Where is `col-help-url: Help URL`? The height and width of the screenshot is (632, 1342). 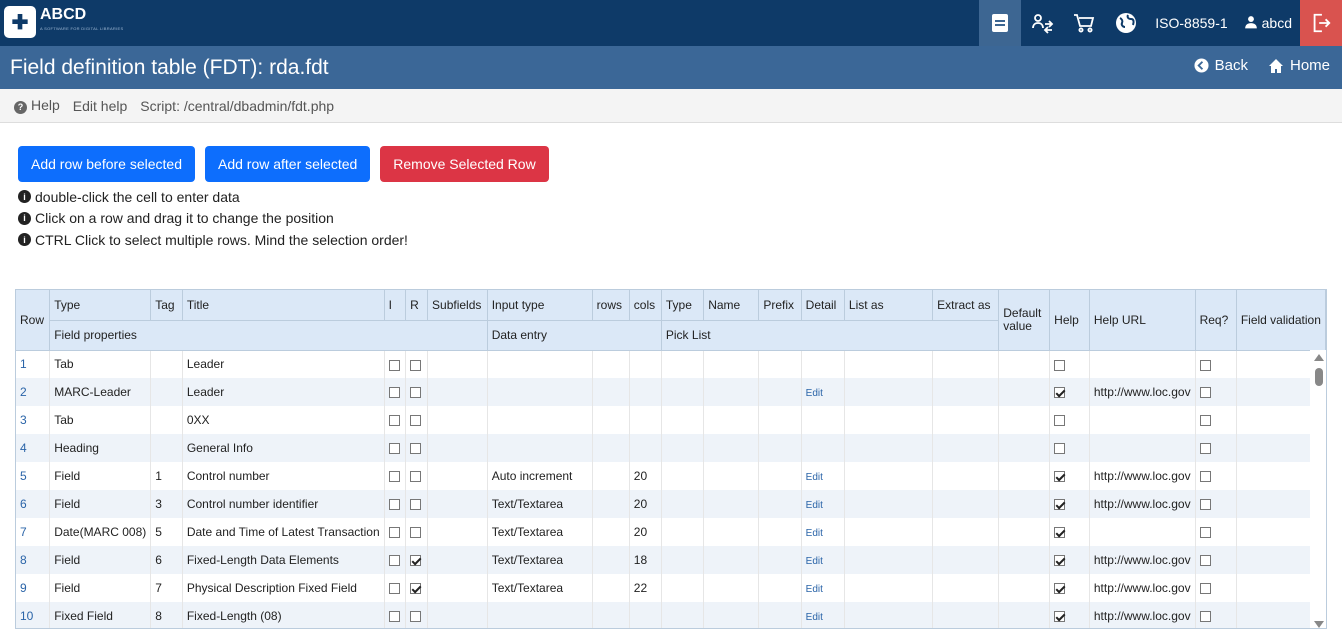 col-help-url: Help URL is located at coordinates (1142, 320).